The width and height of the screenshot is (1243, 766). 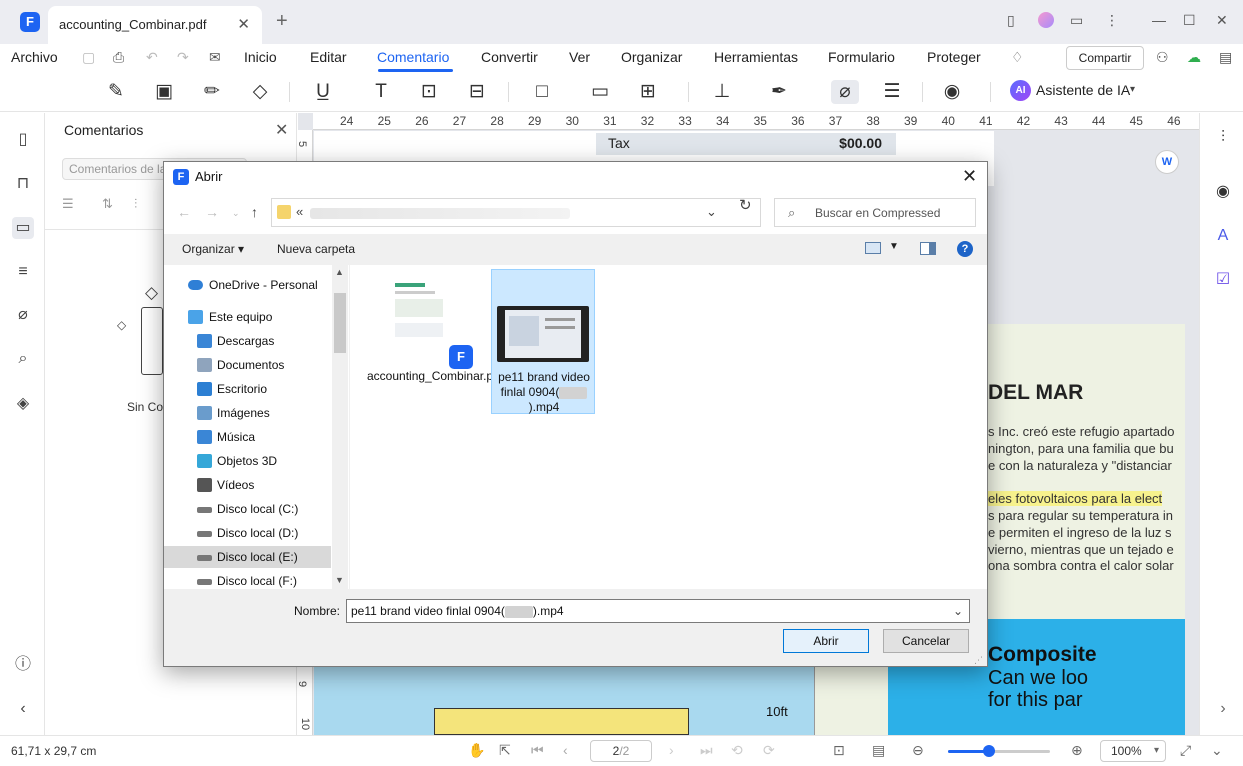 I want to click on select-tool-icon: ⇱, so click(x=505, y=750).